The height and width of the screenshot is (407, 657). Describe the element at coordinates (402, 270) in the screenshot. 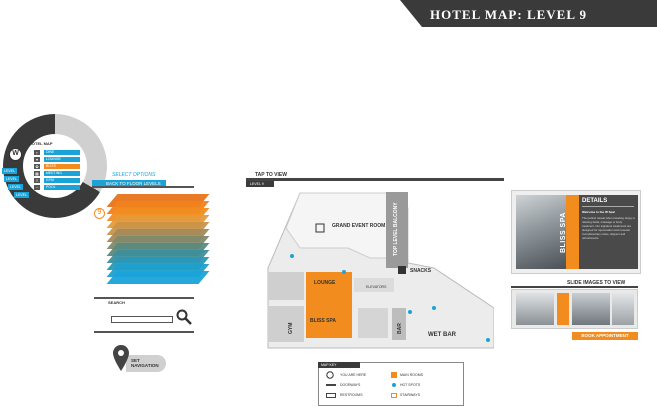

I see `snacks-icon` at that location.